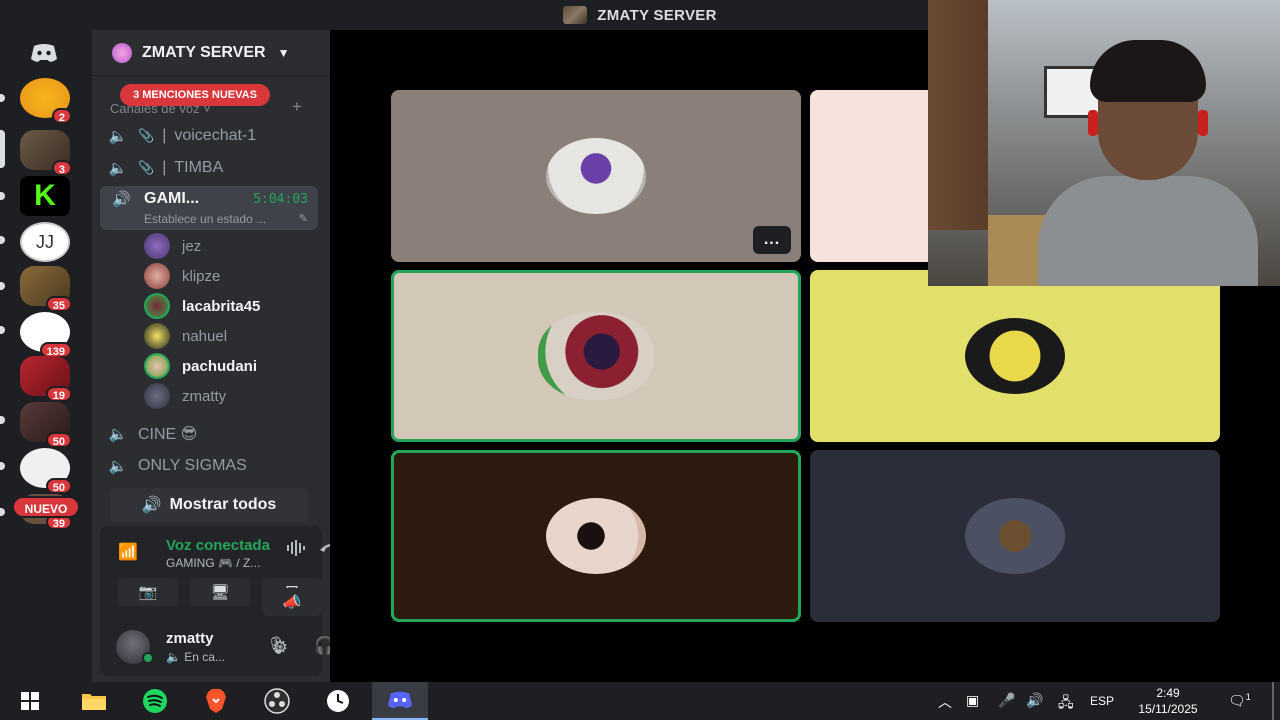  I want to click on server-icon-1: 2, so click(46, 101).